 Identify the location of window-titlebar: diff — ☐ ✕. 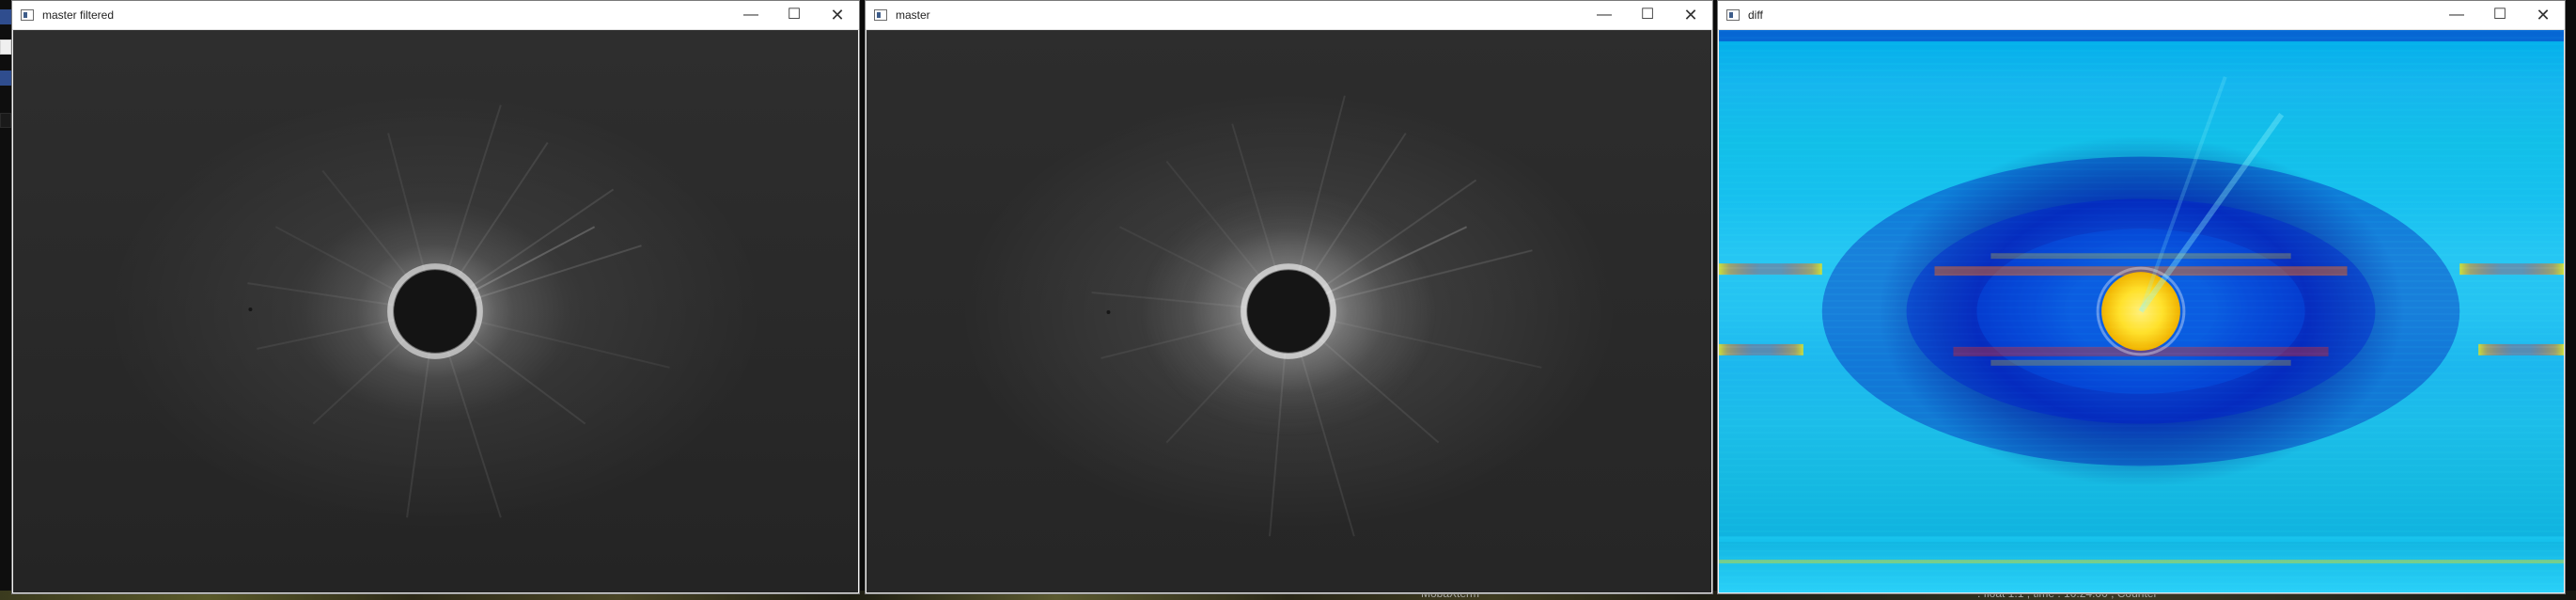
(2141, 15).